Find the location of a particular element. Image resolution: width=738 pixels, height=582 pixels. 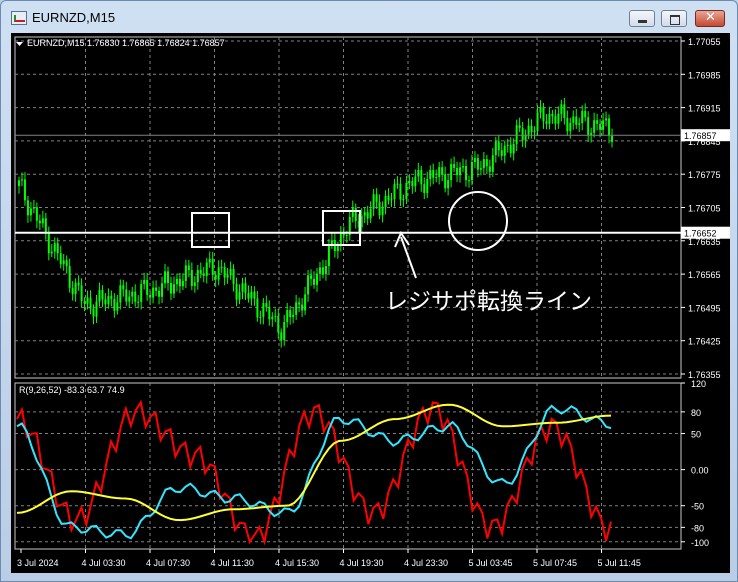

minimize-button is located at coordinates (642, 18).